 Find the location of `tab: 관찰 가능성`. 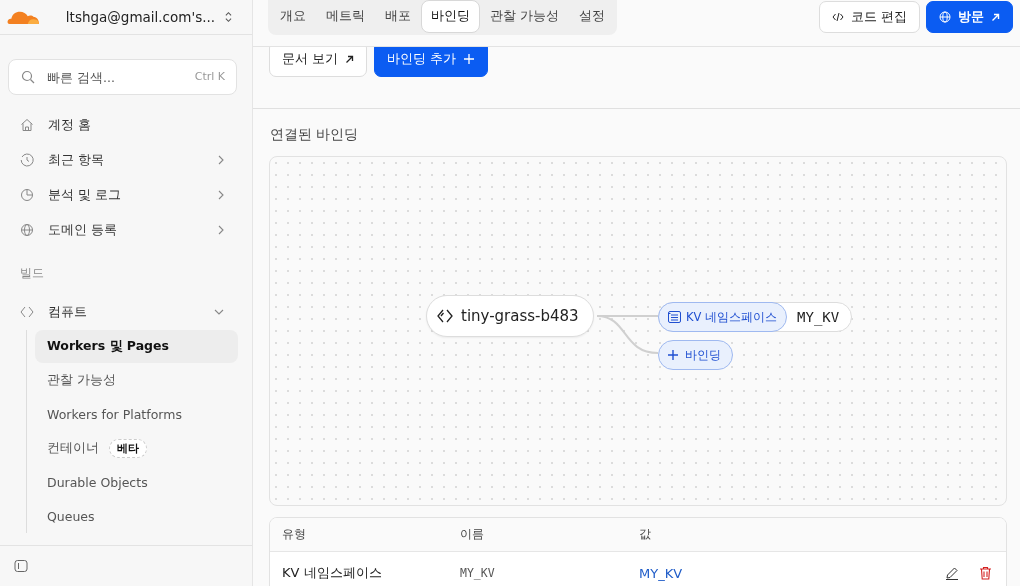

tab: 관찰 가능성 is located at coordinates (525, 16).